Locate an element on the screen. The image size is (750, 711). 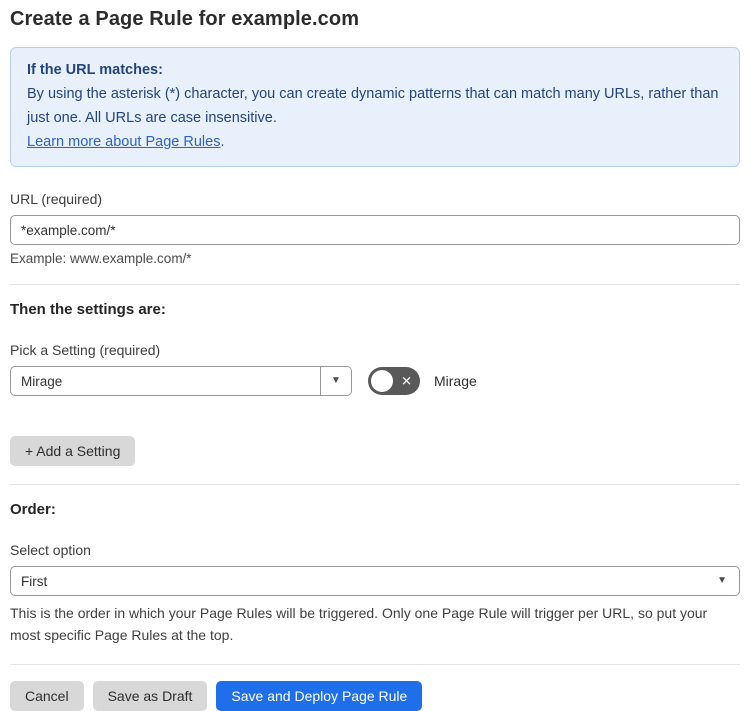
link-suffix: . is located at coordinates (222, 142).